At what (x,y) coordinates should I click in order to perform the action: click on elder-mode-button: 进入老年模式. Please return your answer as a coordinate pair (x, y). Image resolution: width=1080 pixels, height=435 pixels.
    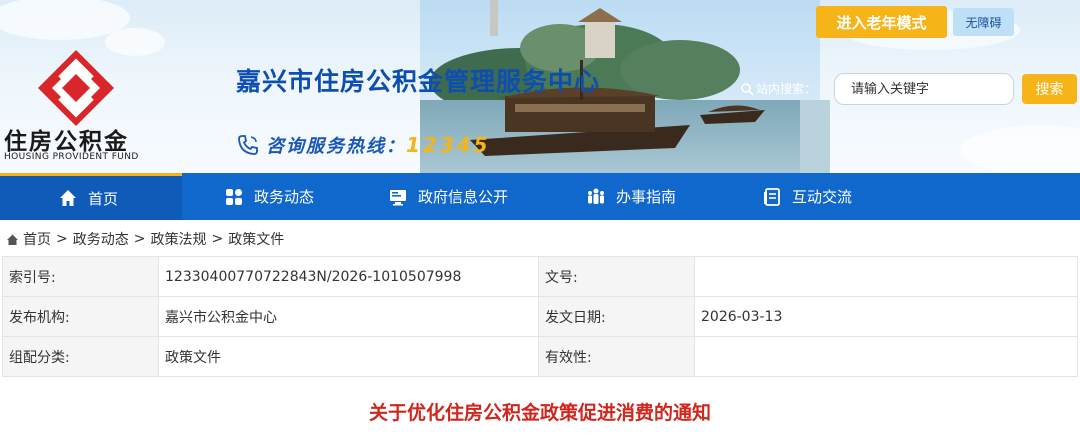
    Looking at the image, I should click on (881, 22).